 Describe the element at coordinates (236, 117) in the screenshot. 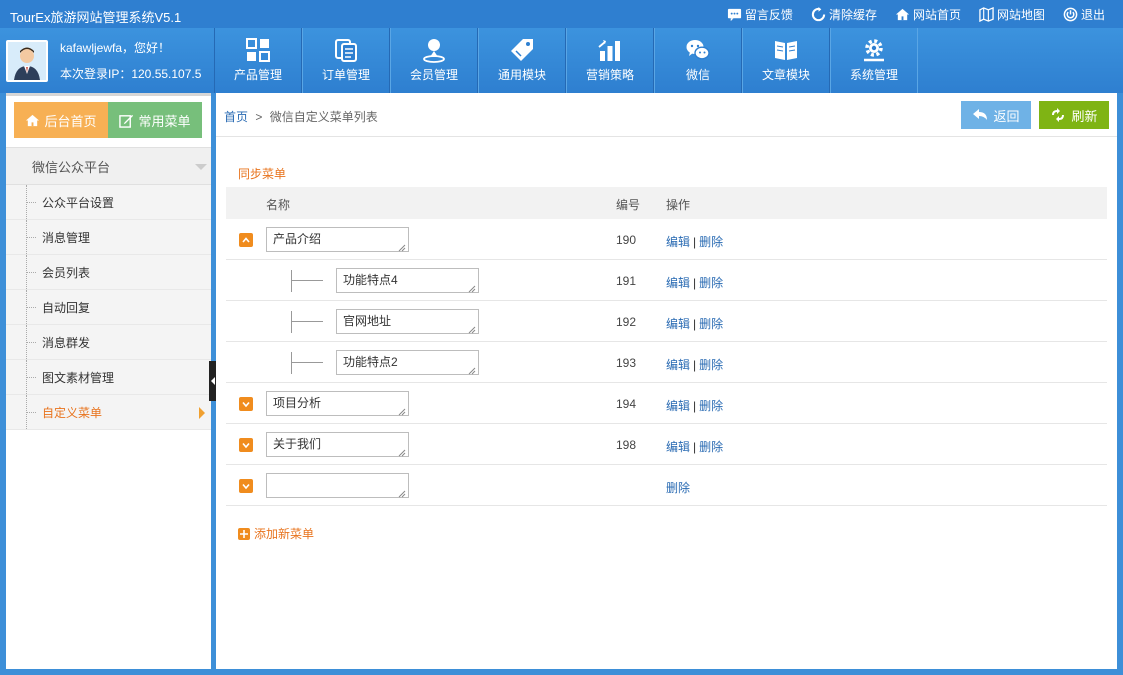

I see `breadcrumb-home-link: 首页` at that location.